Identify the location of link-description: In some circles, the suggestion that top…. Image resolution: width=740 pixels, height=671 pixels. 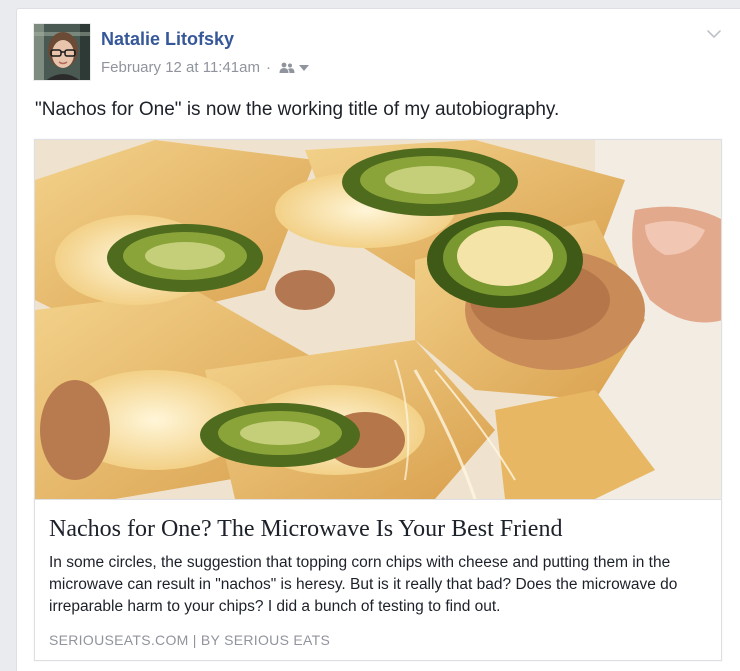
(363, 584).